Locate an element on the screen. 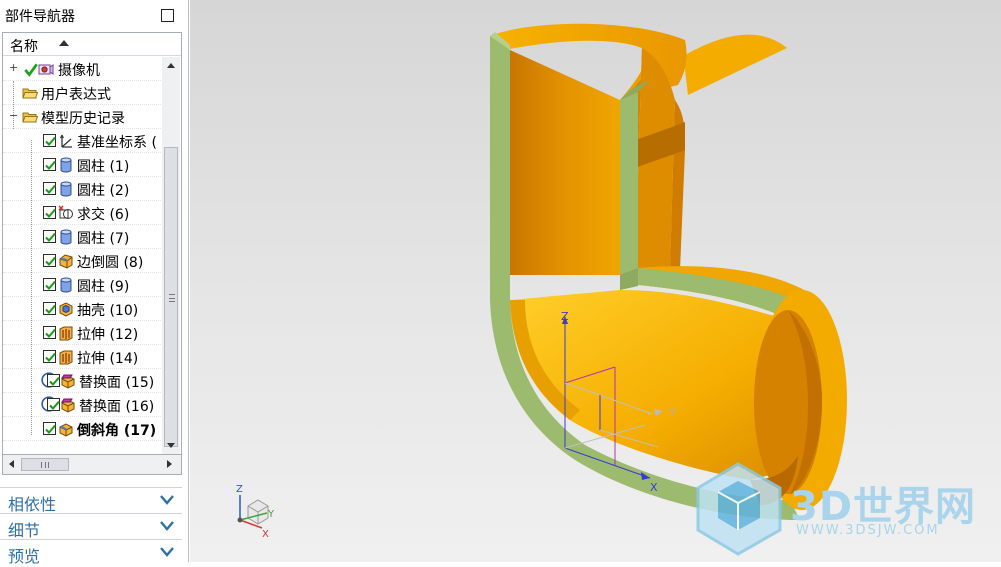 Image resolution: width=1001 pixels, height=567 pixels. chamfer-icon is located at coordinates (66, 430).